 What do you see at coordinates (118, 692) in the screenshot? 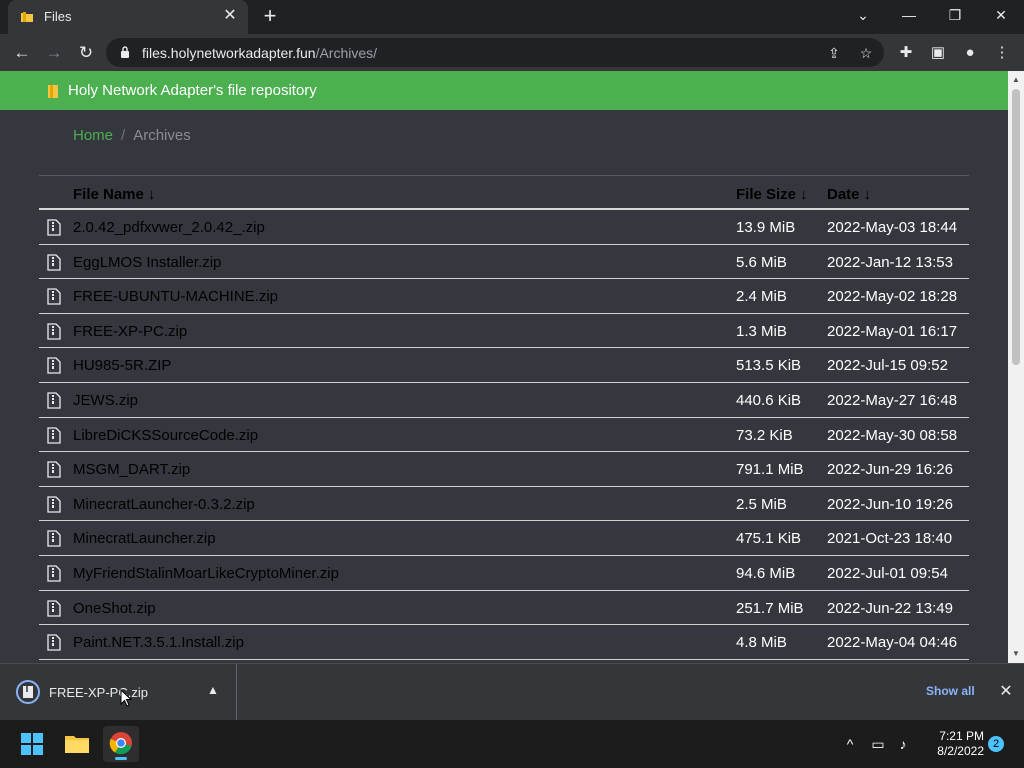
I see `download-item: FREE-XP-PC.zip ▲` at bounding box center [118, 692].